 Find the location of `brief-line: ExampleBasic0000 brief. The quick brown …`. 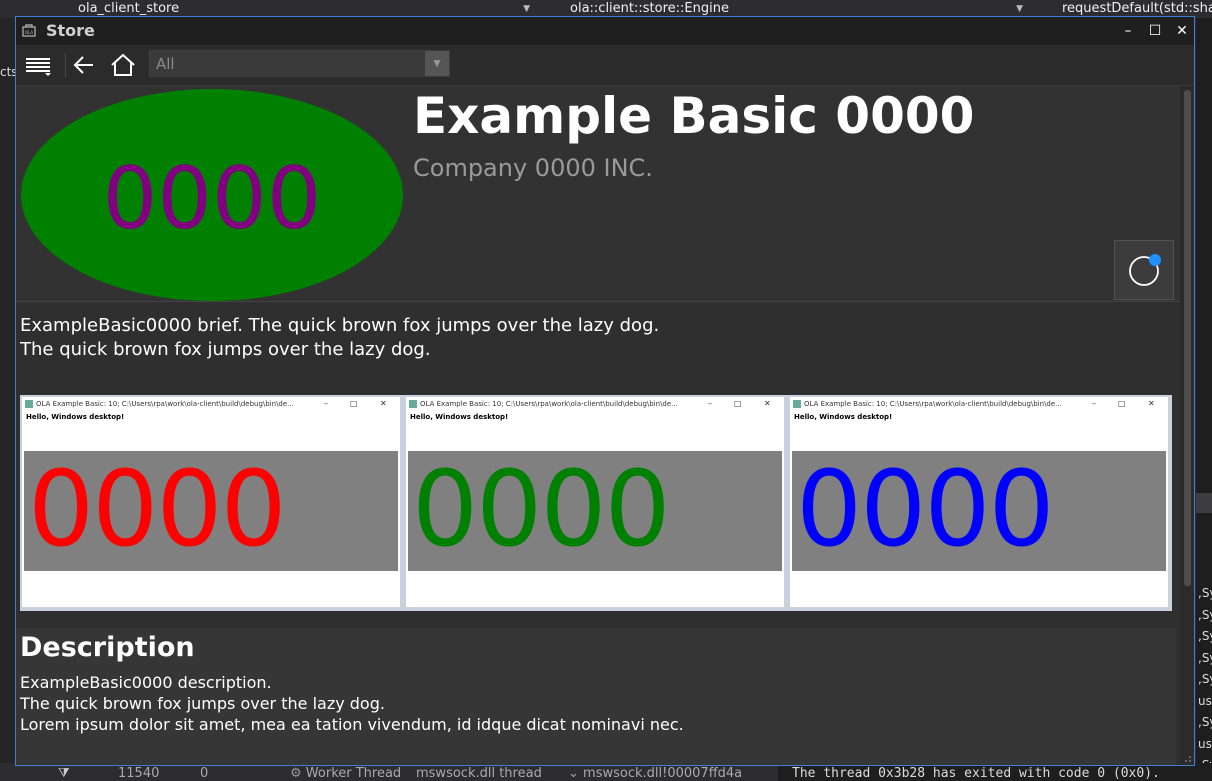

brief-line: ExampleBasic0000 brief. The quick brown … is located at coordinates (340, 325).